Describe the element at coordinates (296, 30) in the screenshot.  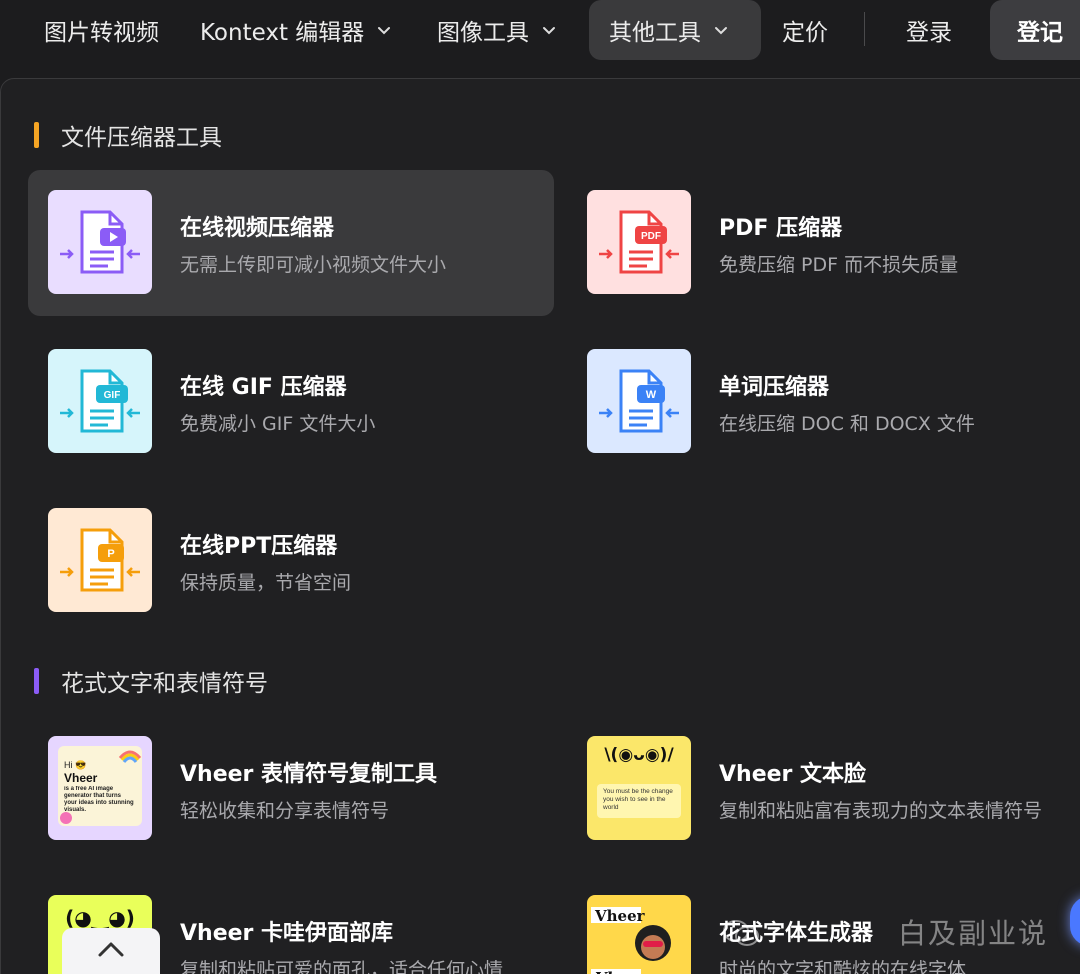
I see `nav-kontext-editor: Kontext 编辑器` at that location.